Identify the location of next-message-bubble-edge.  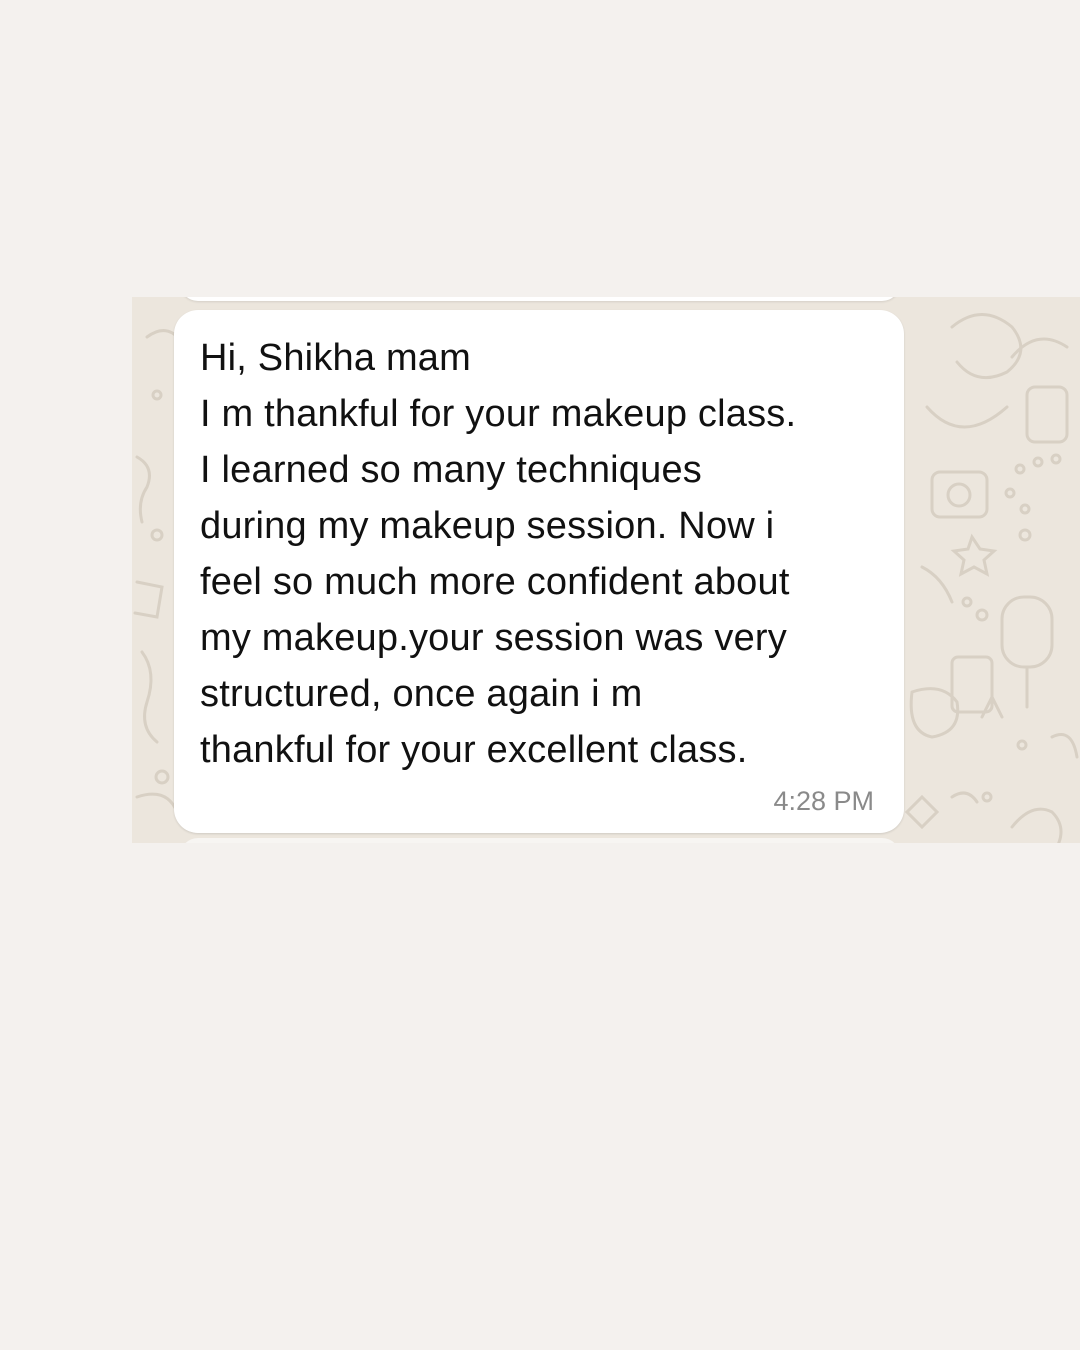
(540, 840).